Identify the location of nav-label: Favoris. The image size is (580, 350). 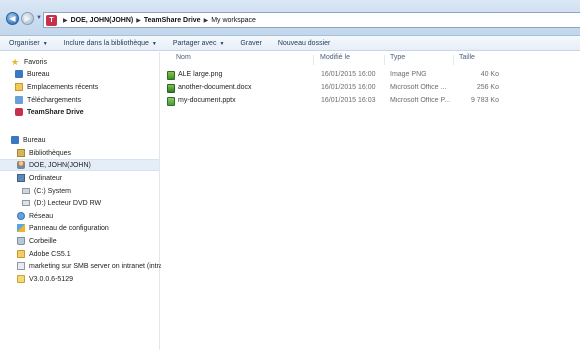
(35, 62).